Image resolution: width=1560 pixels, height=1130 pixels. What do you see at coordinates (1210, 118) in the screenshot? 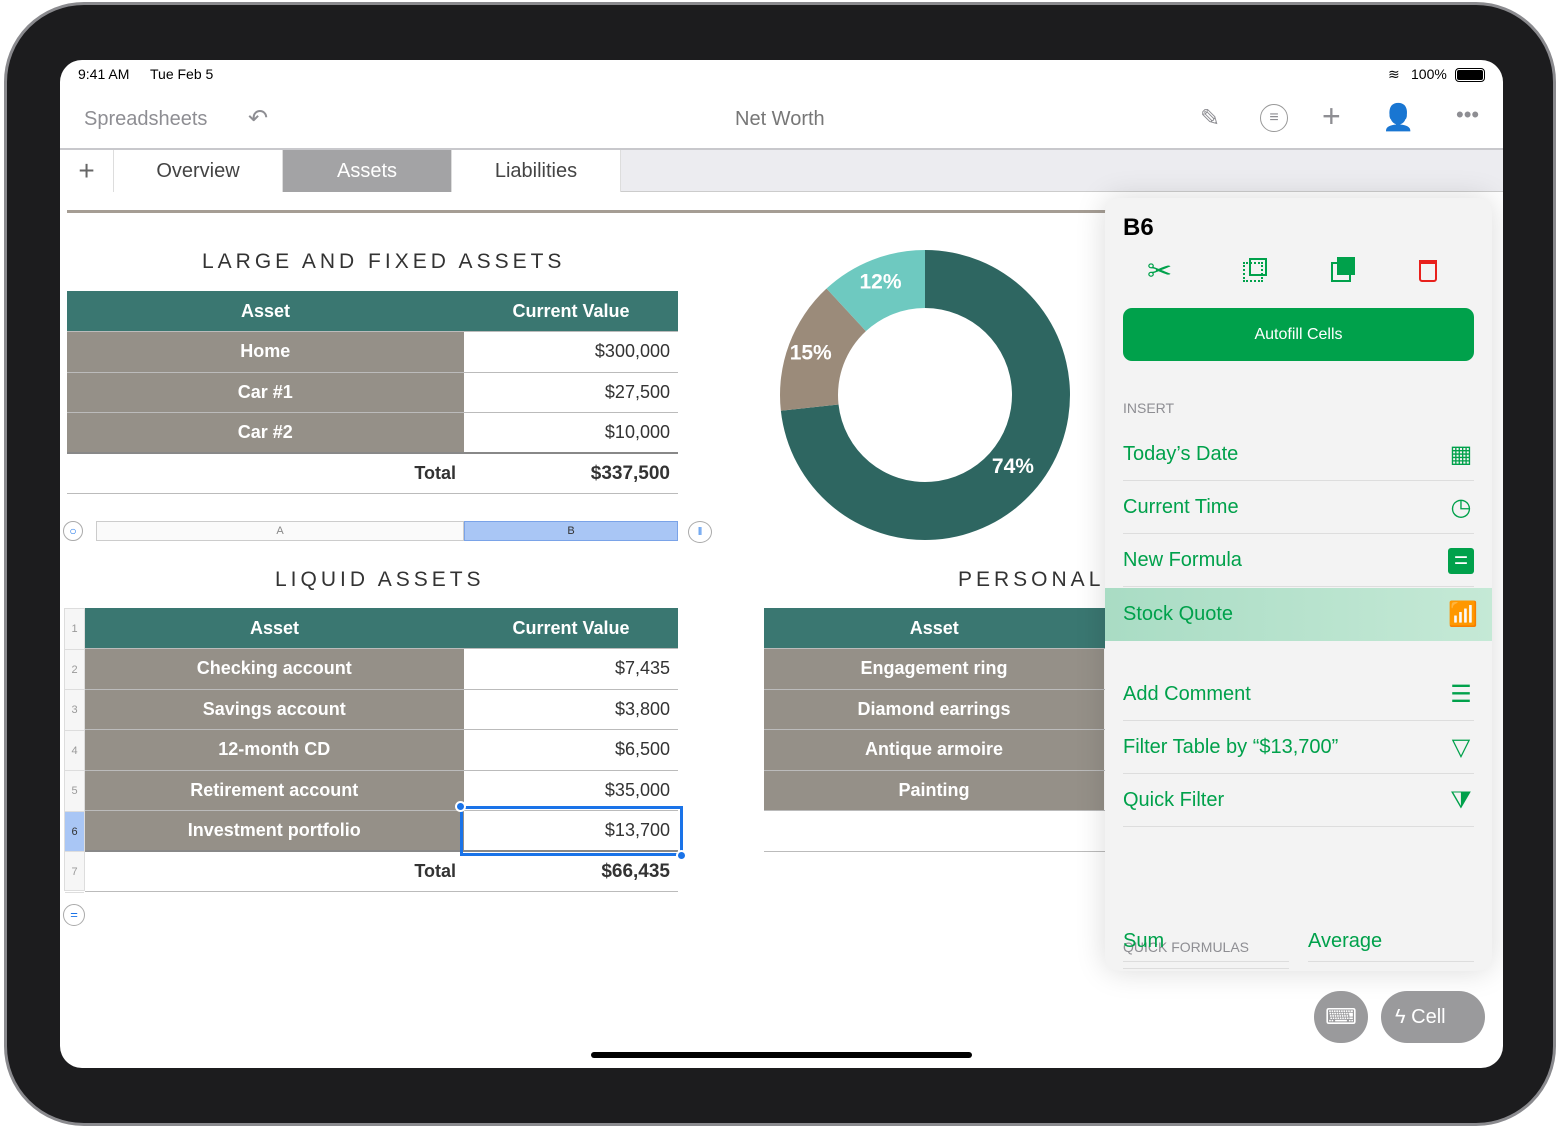
I see `format-brush-icon: ✎` at bounding box center [1210, 118].